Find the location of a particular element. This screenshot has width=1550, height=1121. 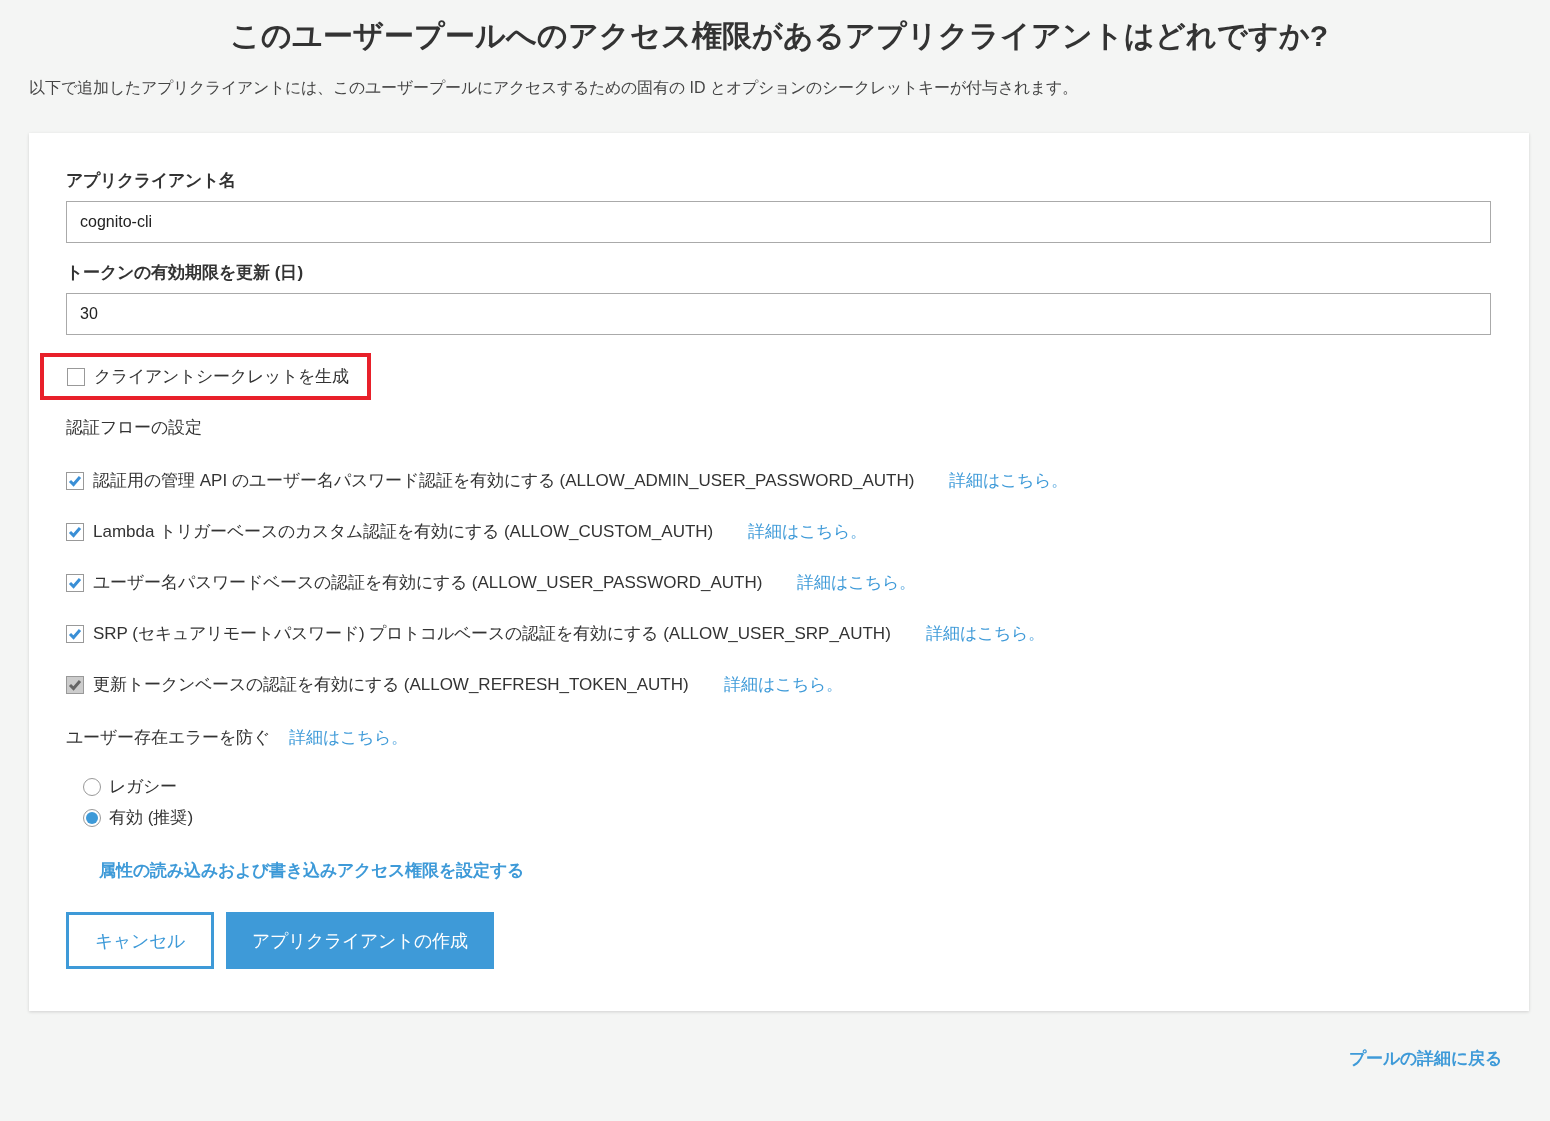

checkbox-label: Lambda トリガーベースのカスタム認証を有効にする (ALLOW_CUSTOM_AUTH) is located at coordinates (403, 532).